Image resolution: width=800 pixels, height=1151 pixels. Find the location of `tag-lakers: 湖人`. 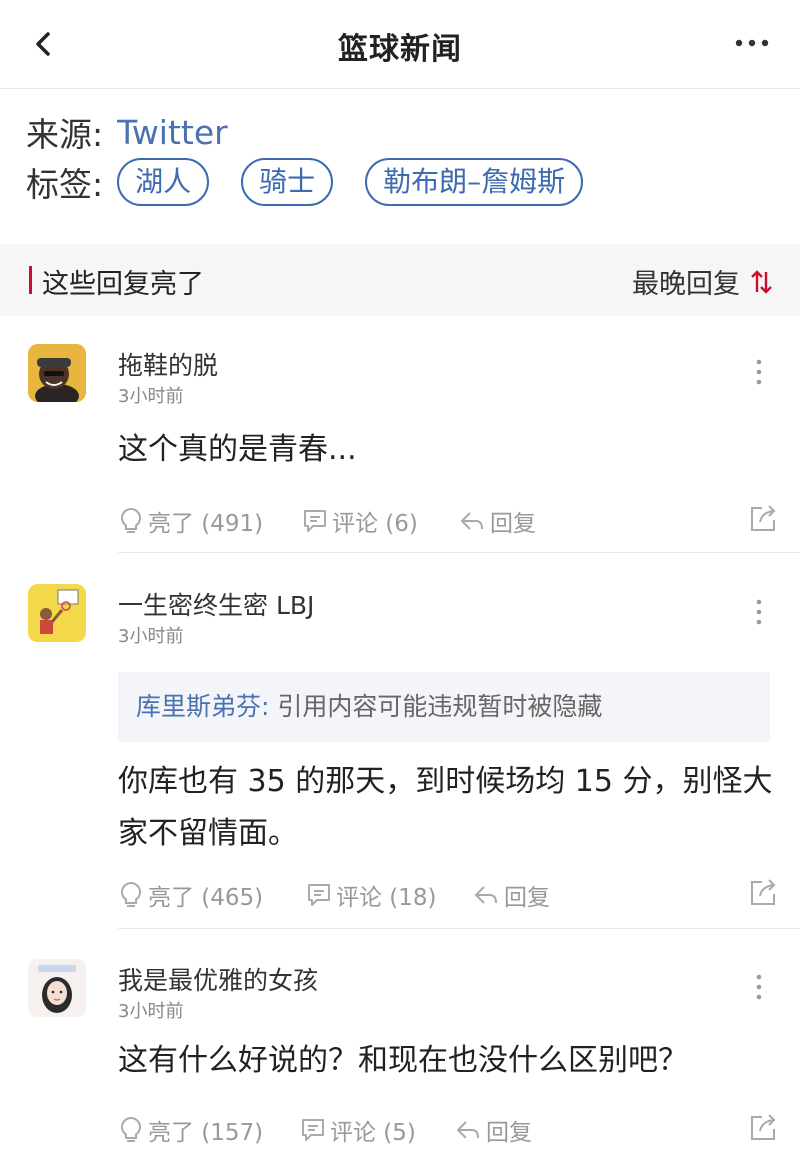

tag-lakers: 湖人 is located at coordinates (163, 182).